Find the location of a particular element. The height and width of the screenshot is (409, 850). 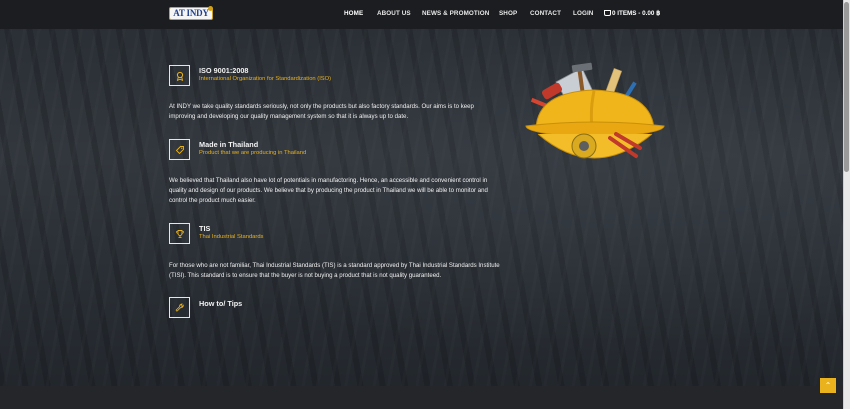

trophy-icon is located at coordinates (179, 233).